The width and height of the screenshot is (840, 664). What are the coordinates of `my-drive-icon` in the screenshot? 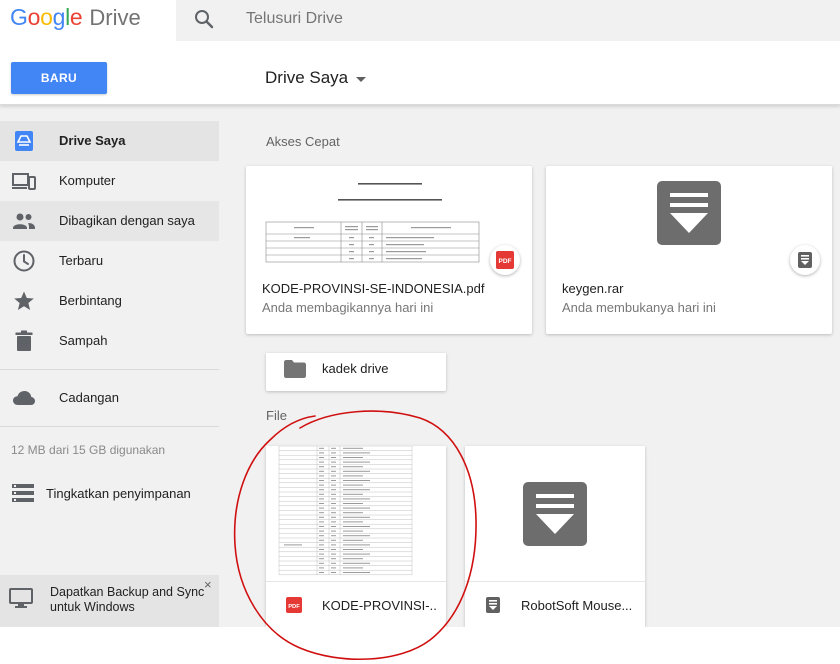 It's located at (24, 141).